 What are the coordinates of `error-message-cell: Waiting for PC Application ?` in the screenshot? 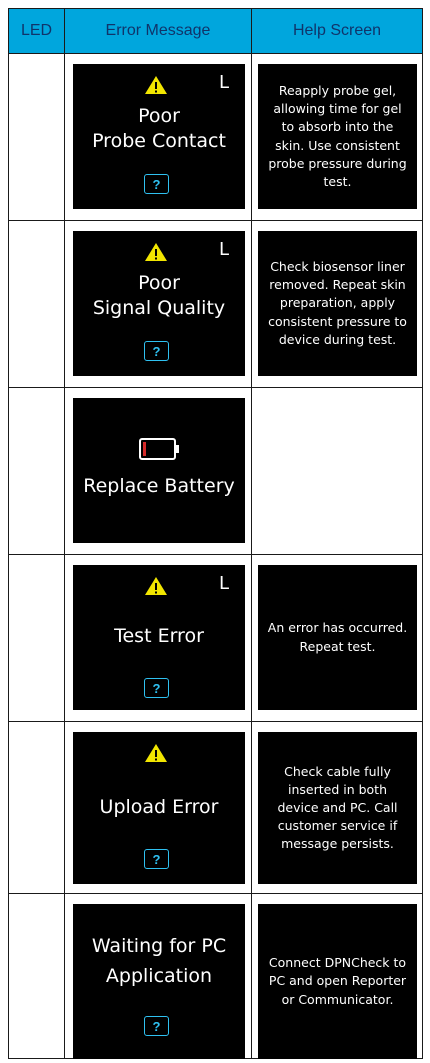 It's located at (158, 976).